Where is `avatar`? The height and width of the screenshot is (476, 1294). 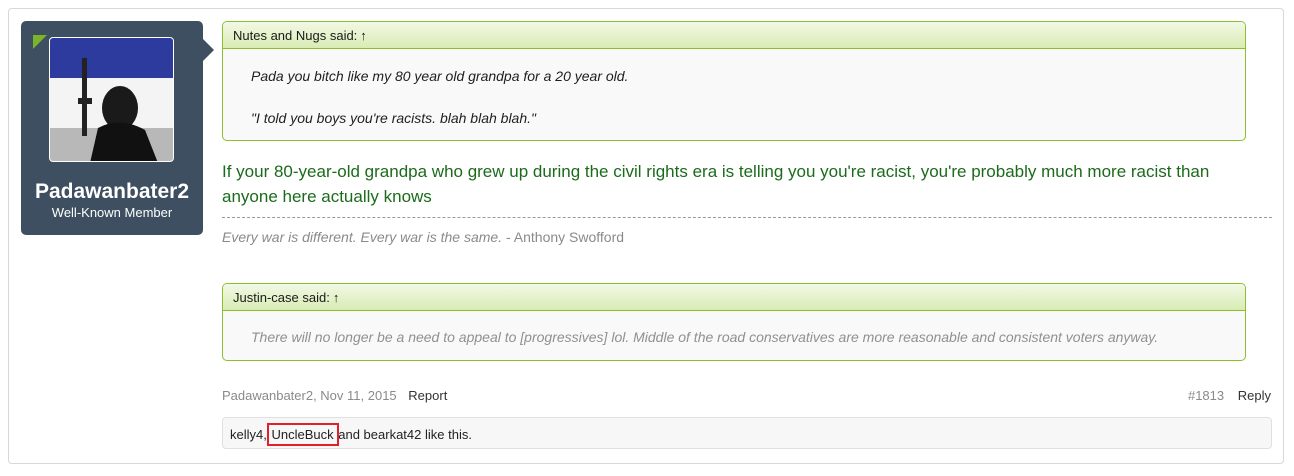 avatar is located at coordinates (111, 99).